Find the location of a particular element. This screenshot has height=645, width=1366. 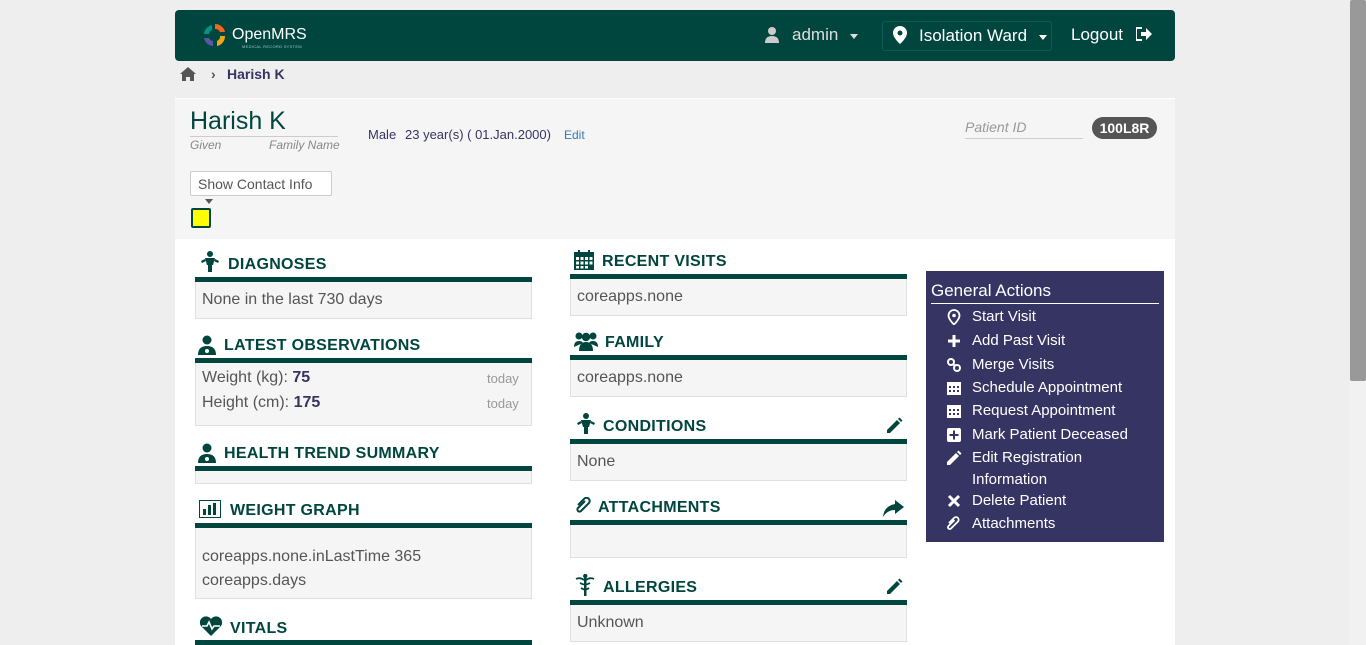

allergies-title: ALLERGIES is located at coordinates (650, 587).